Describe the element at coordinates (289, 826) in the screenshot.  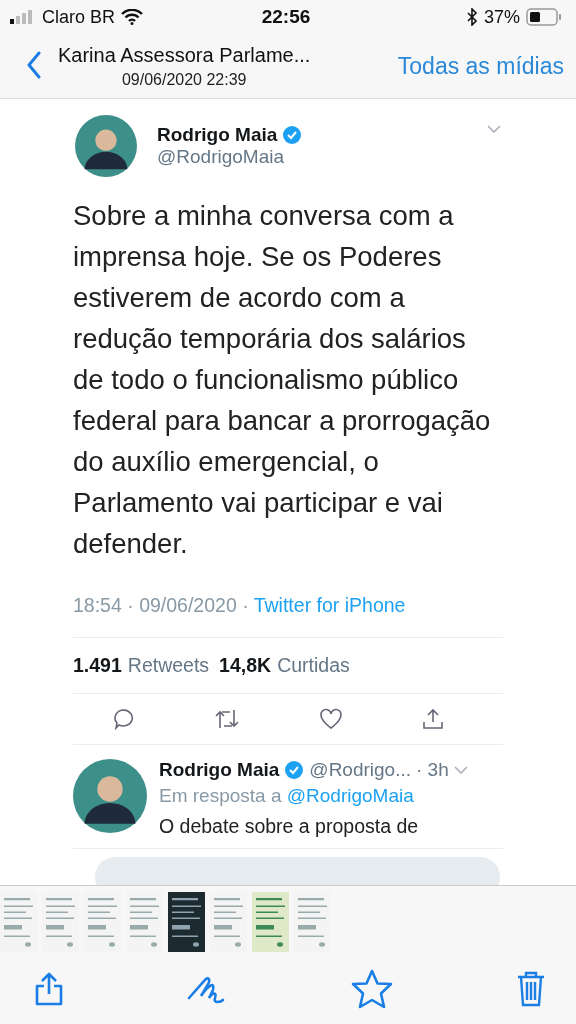
I see `reply-text: O debate sobre a proposta de` at that location.